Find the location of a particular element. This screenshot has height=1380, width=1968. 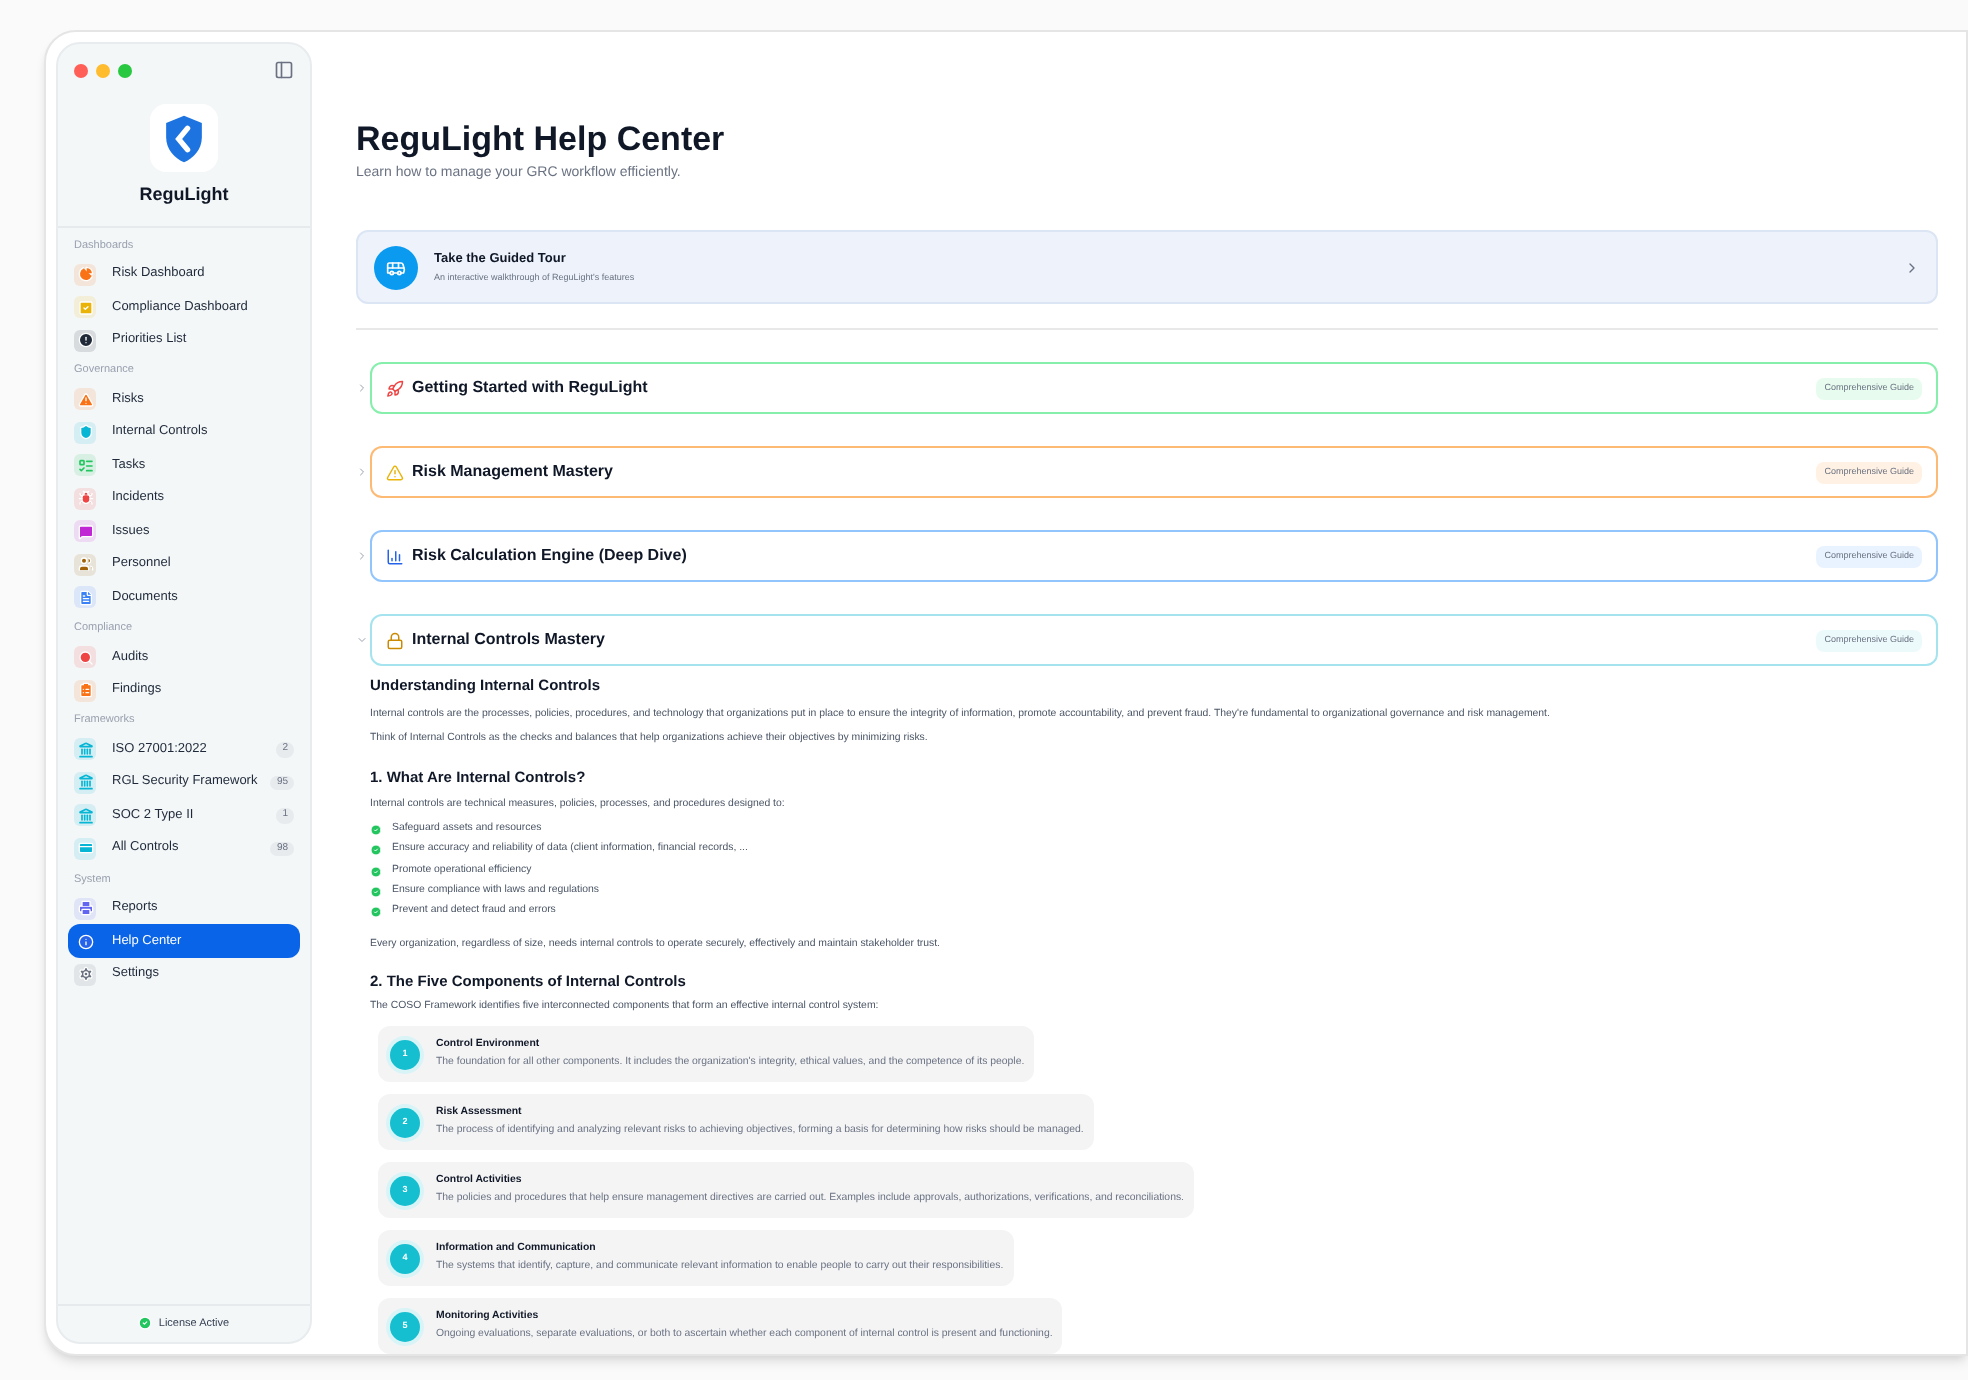

guide-title: Risk Management Mastery is located at coordinates (512, 472).